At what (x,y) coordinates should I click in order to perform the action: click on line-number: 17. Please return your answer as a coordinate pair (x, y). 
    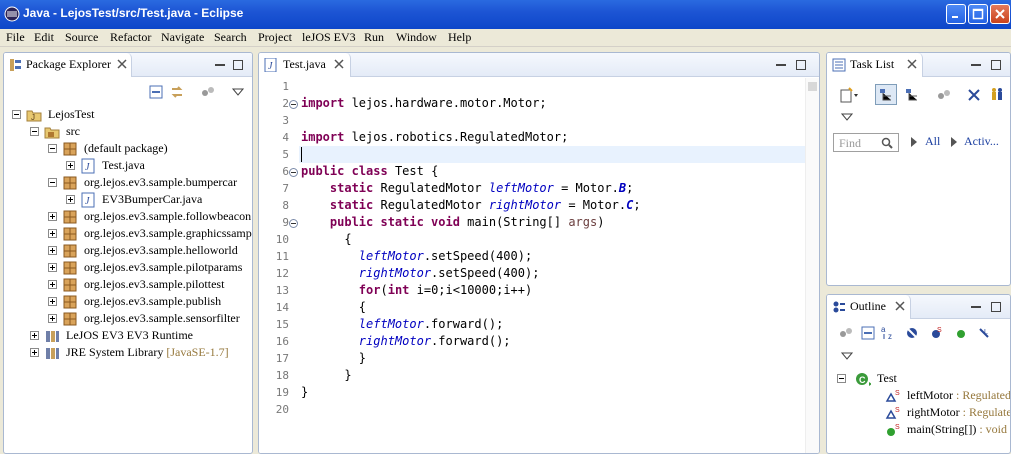
    Looking at the image, I should click on (282, 358).